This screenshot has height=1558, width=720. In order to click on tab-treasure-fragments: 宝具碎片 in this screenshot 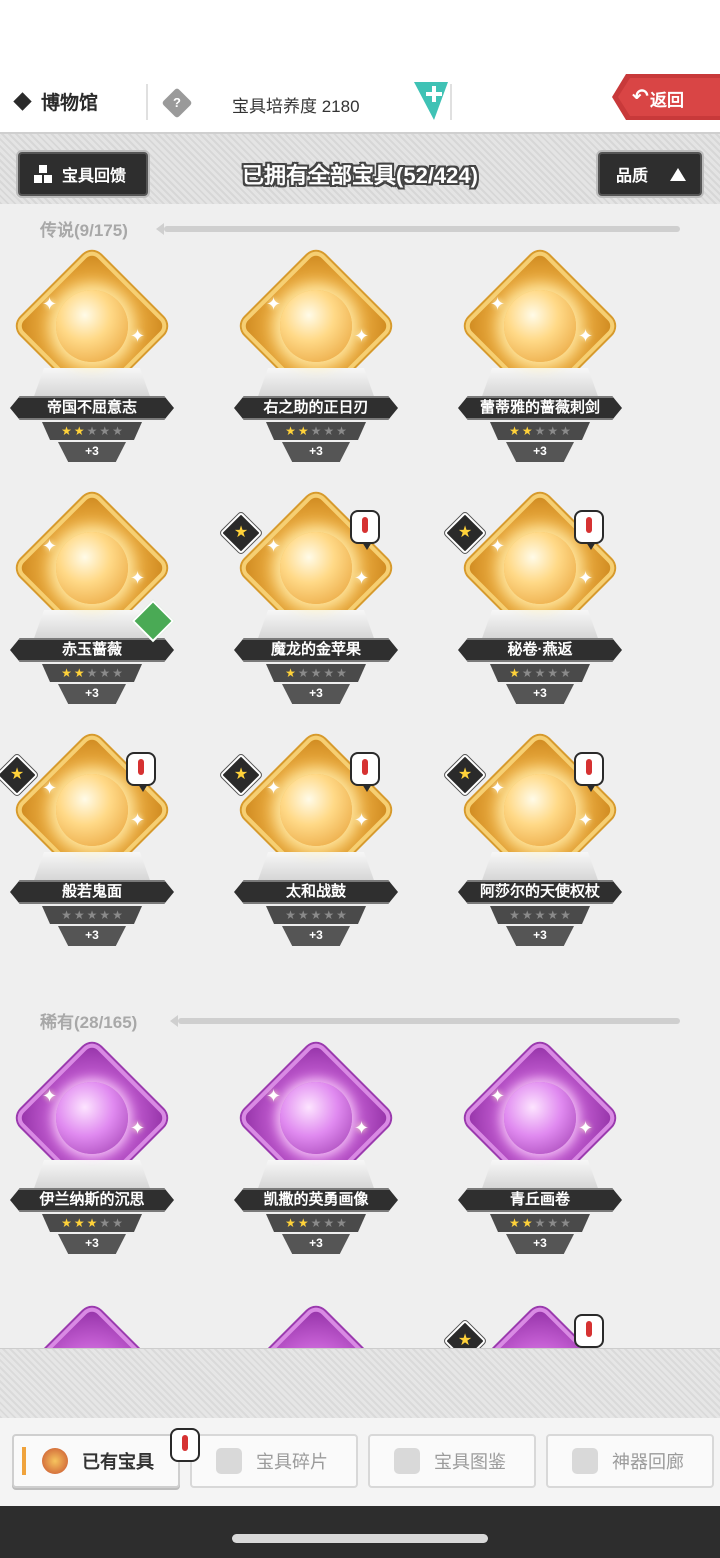, I will do `click(274, 1461)`.